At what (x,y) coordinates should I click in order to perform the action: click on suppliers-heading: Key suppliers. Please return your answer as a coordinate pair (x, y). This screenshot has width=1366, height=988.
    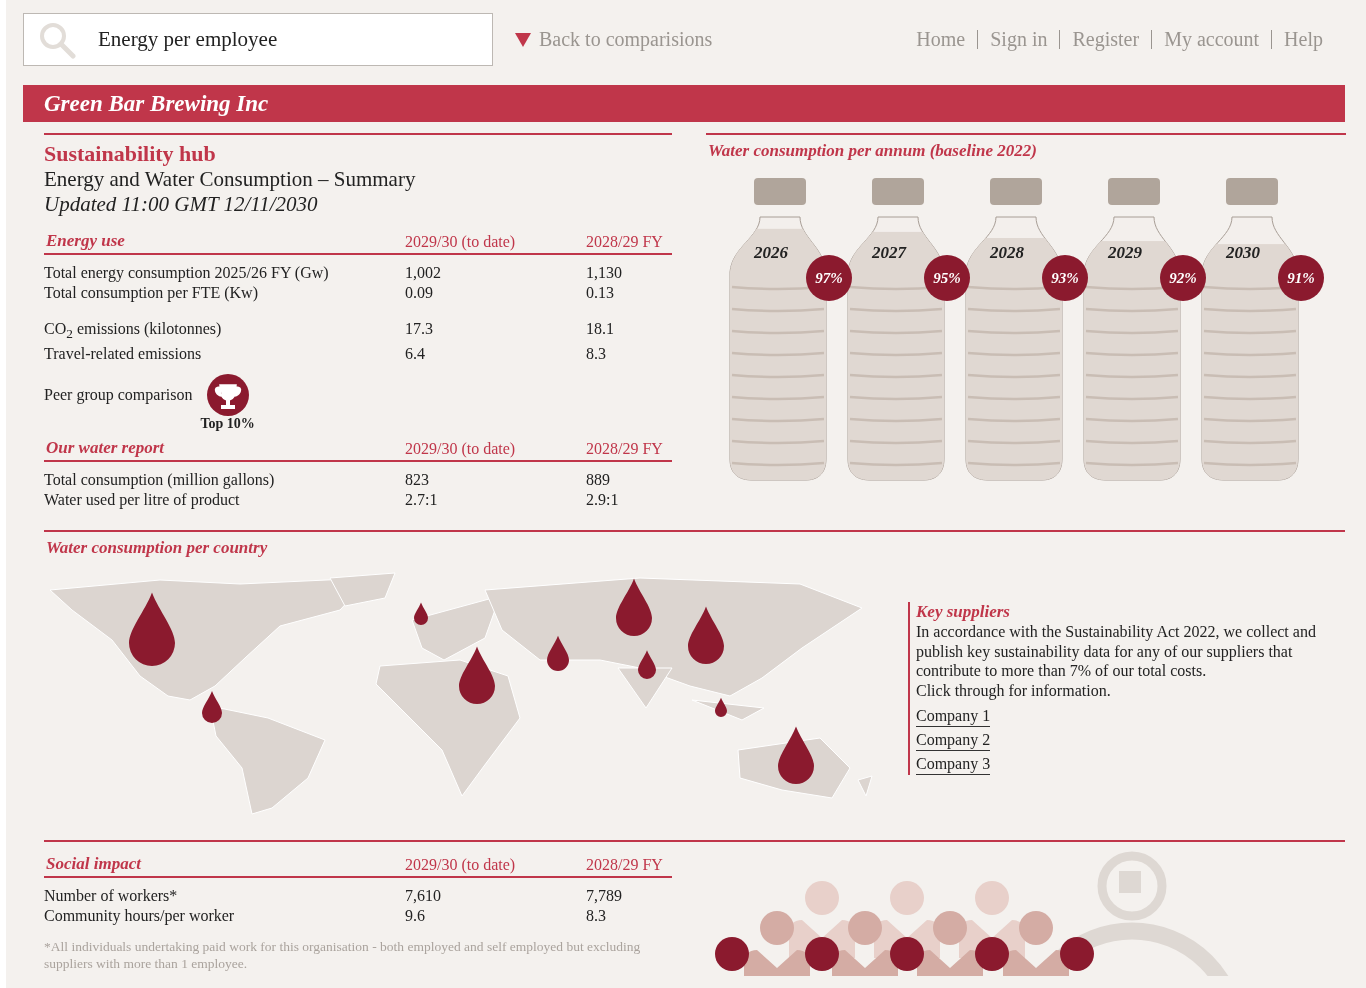
    Looking at the image, I should click on (963, 612).